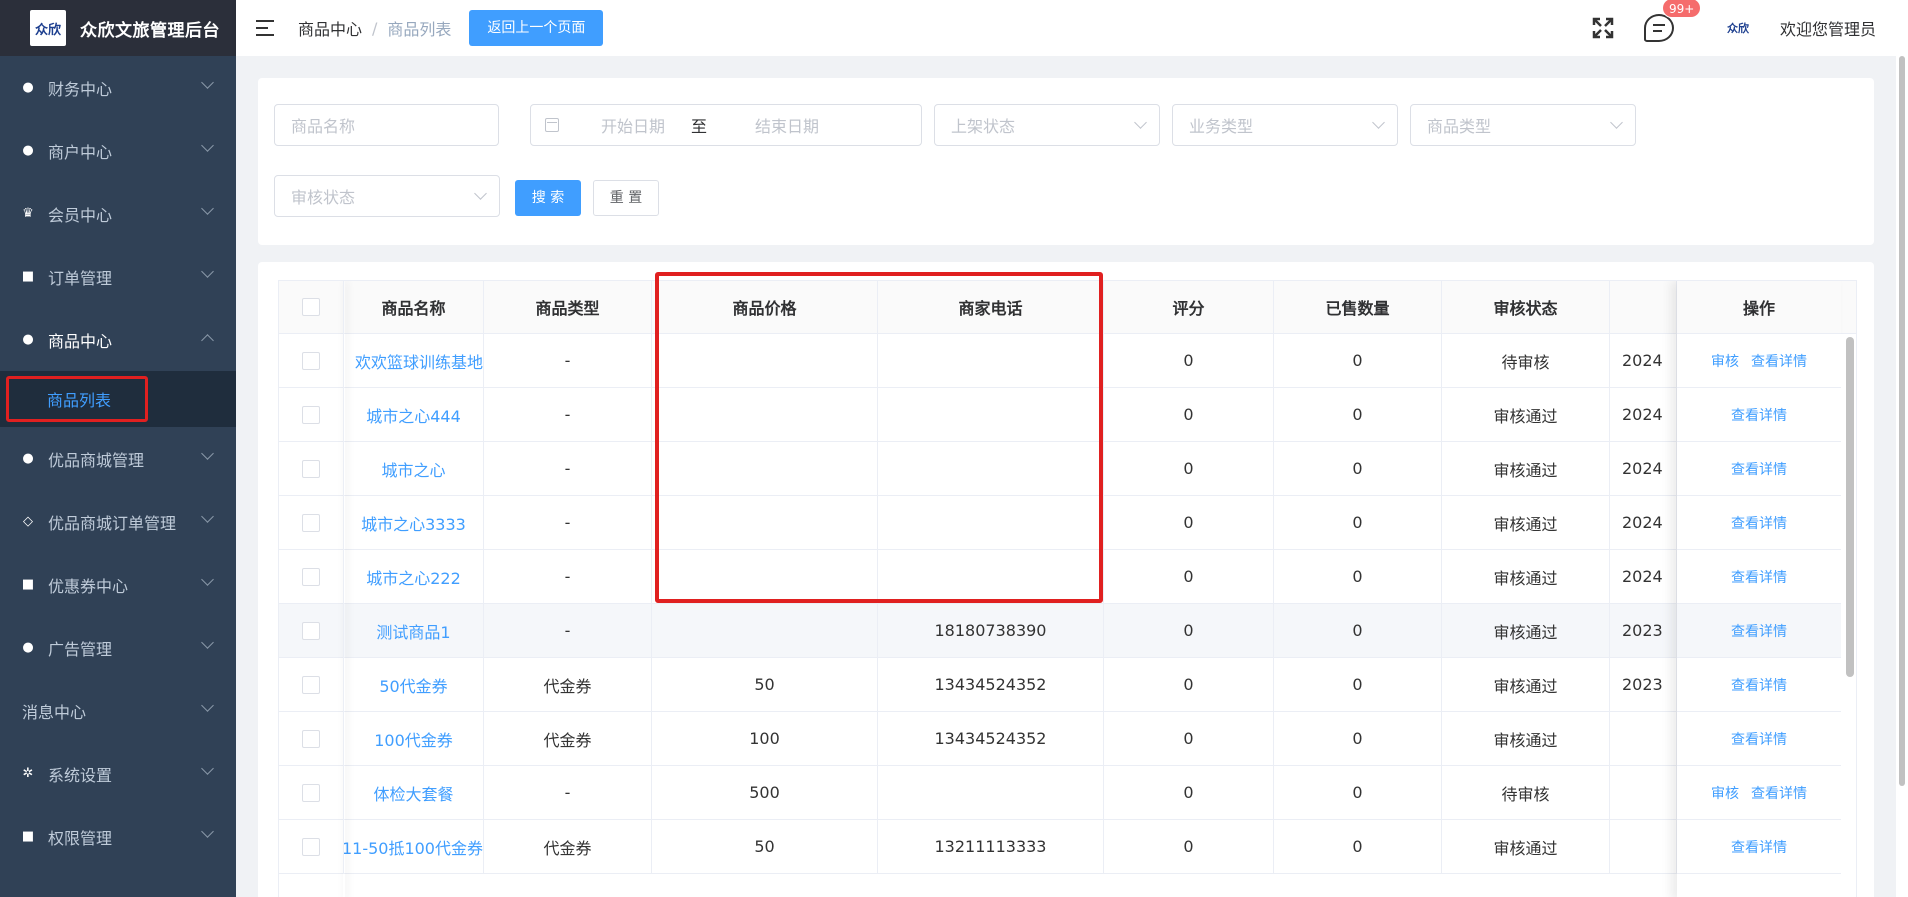  Describe the element at coordinates (1067, 523) in the screenshot. I see `table-row: 城市之心3333-0 0 审核通过 2024` at that location.